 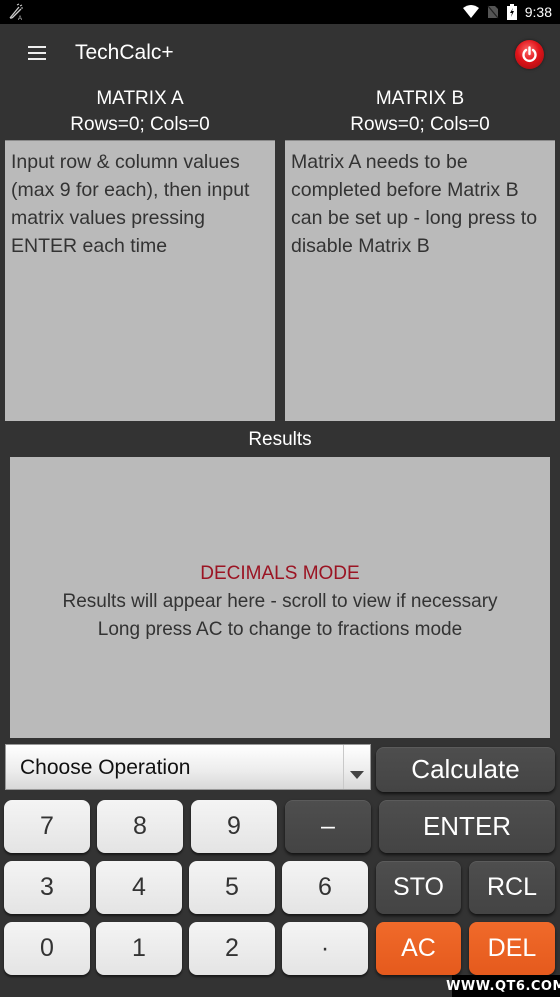 What do you see at coordinates (47, 887) in the screenshot?
I see `key-3: 3` at bounding box center [47, 887].